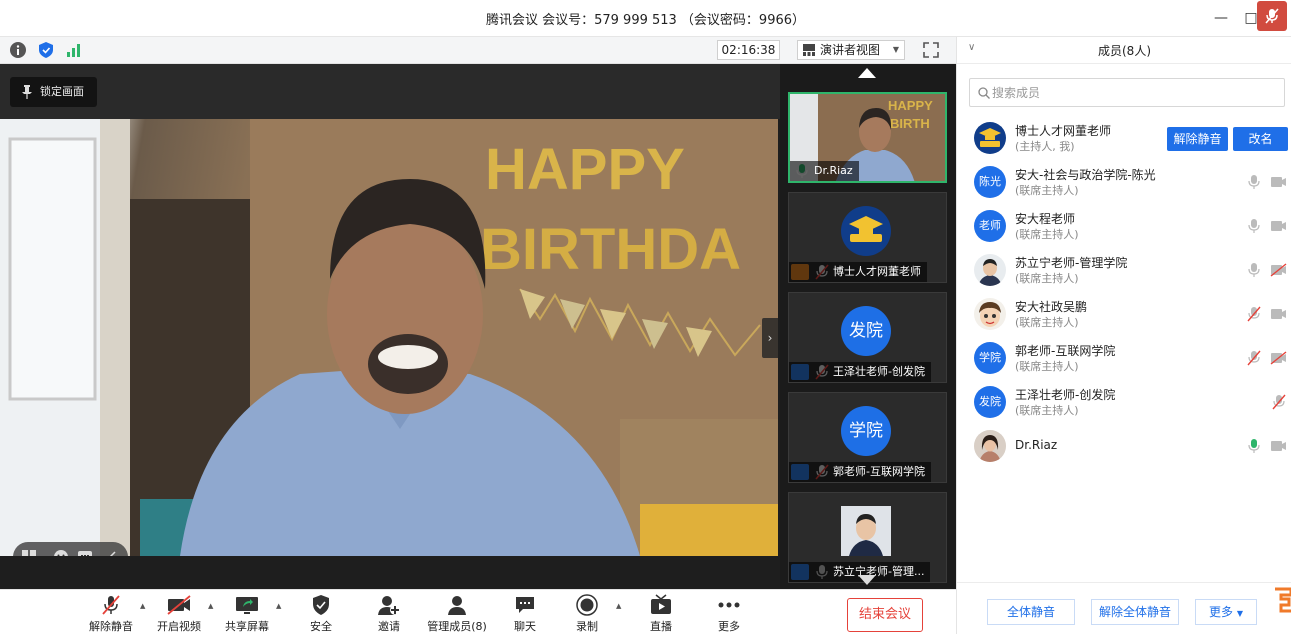  Describe the element at coordinates (867, 73) in the screenshot. I see `scroll-up-arrow` at that location.